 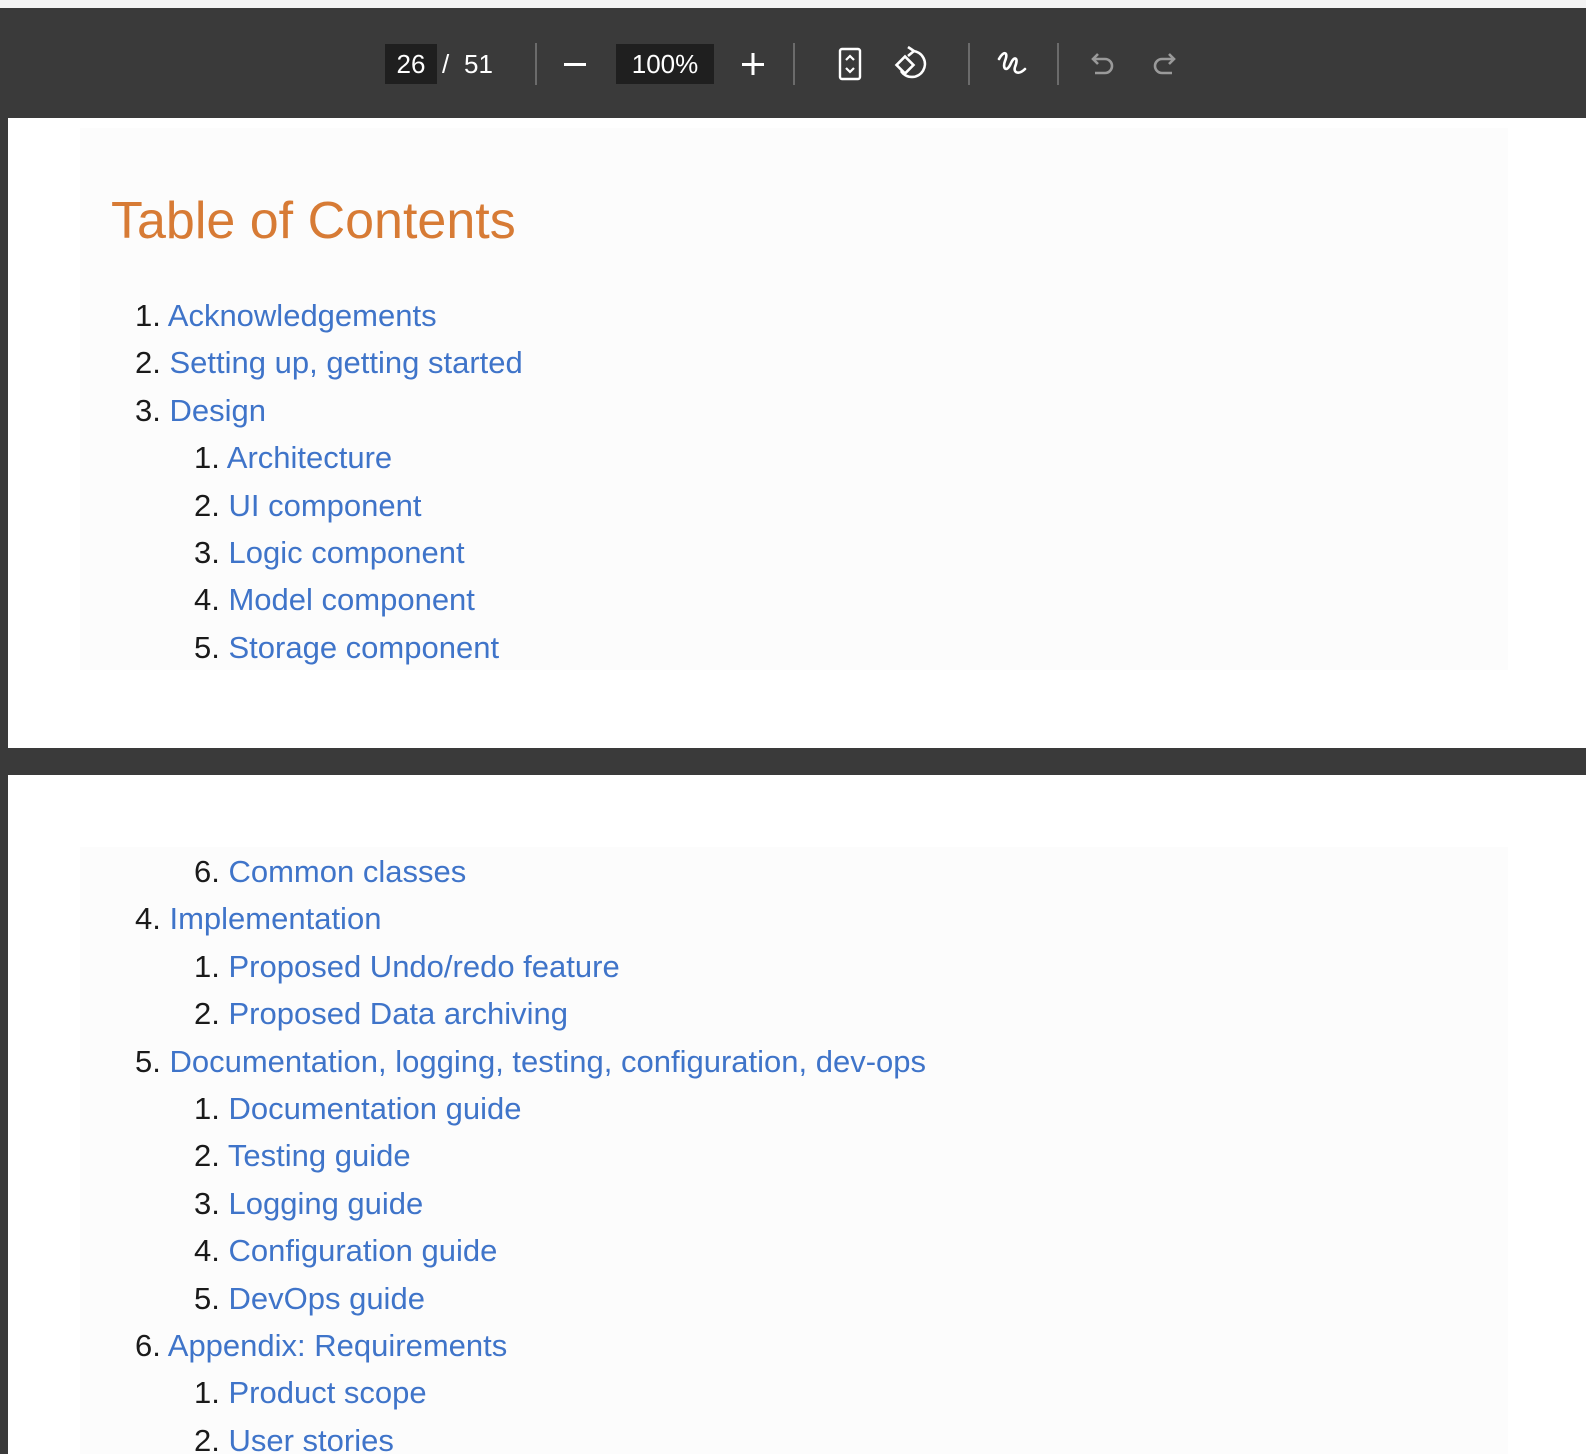 I want to click on toc-item: 5. Storage component, so click(x=346, y=648).